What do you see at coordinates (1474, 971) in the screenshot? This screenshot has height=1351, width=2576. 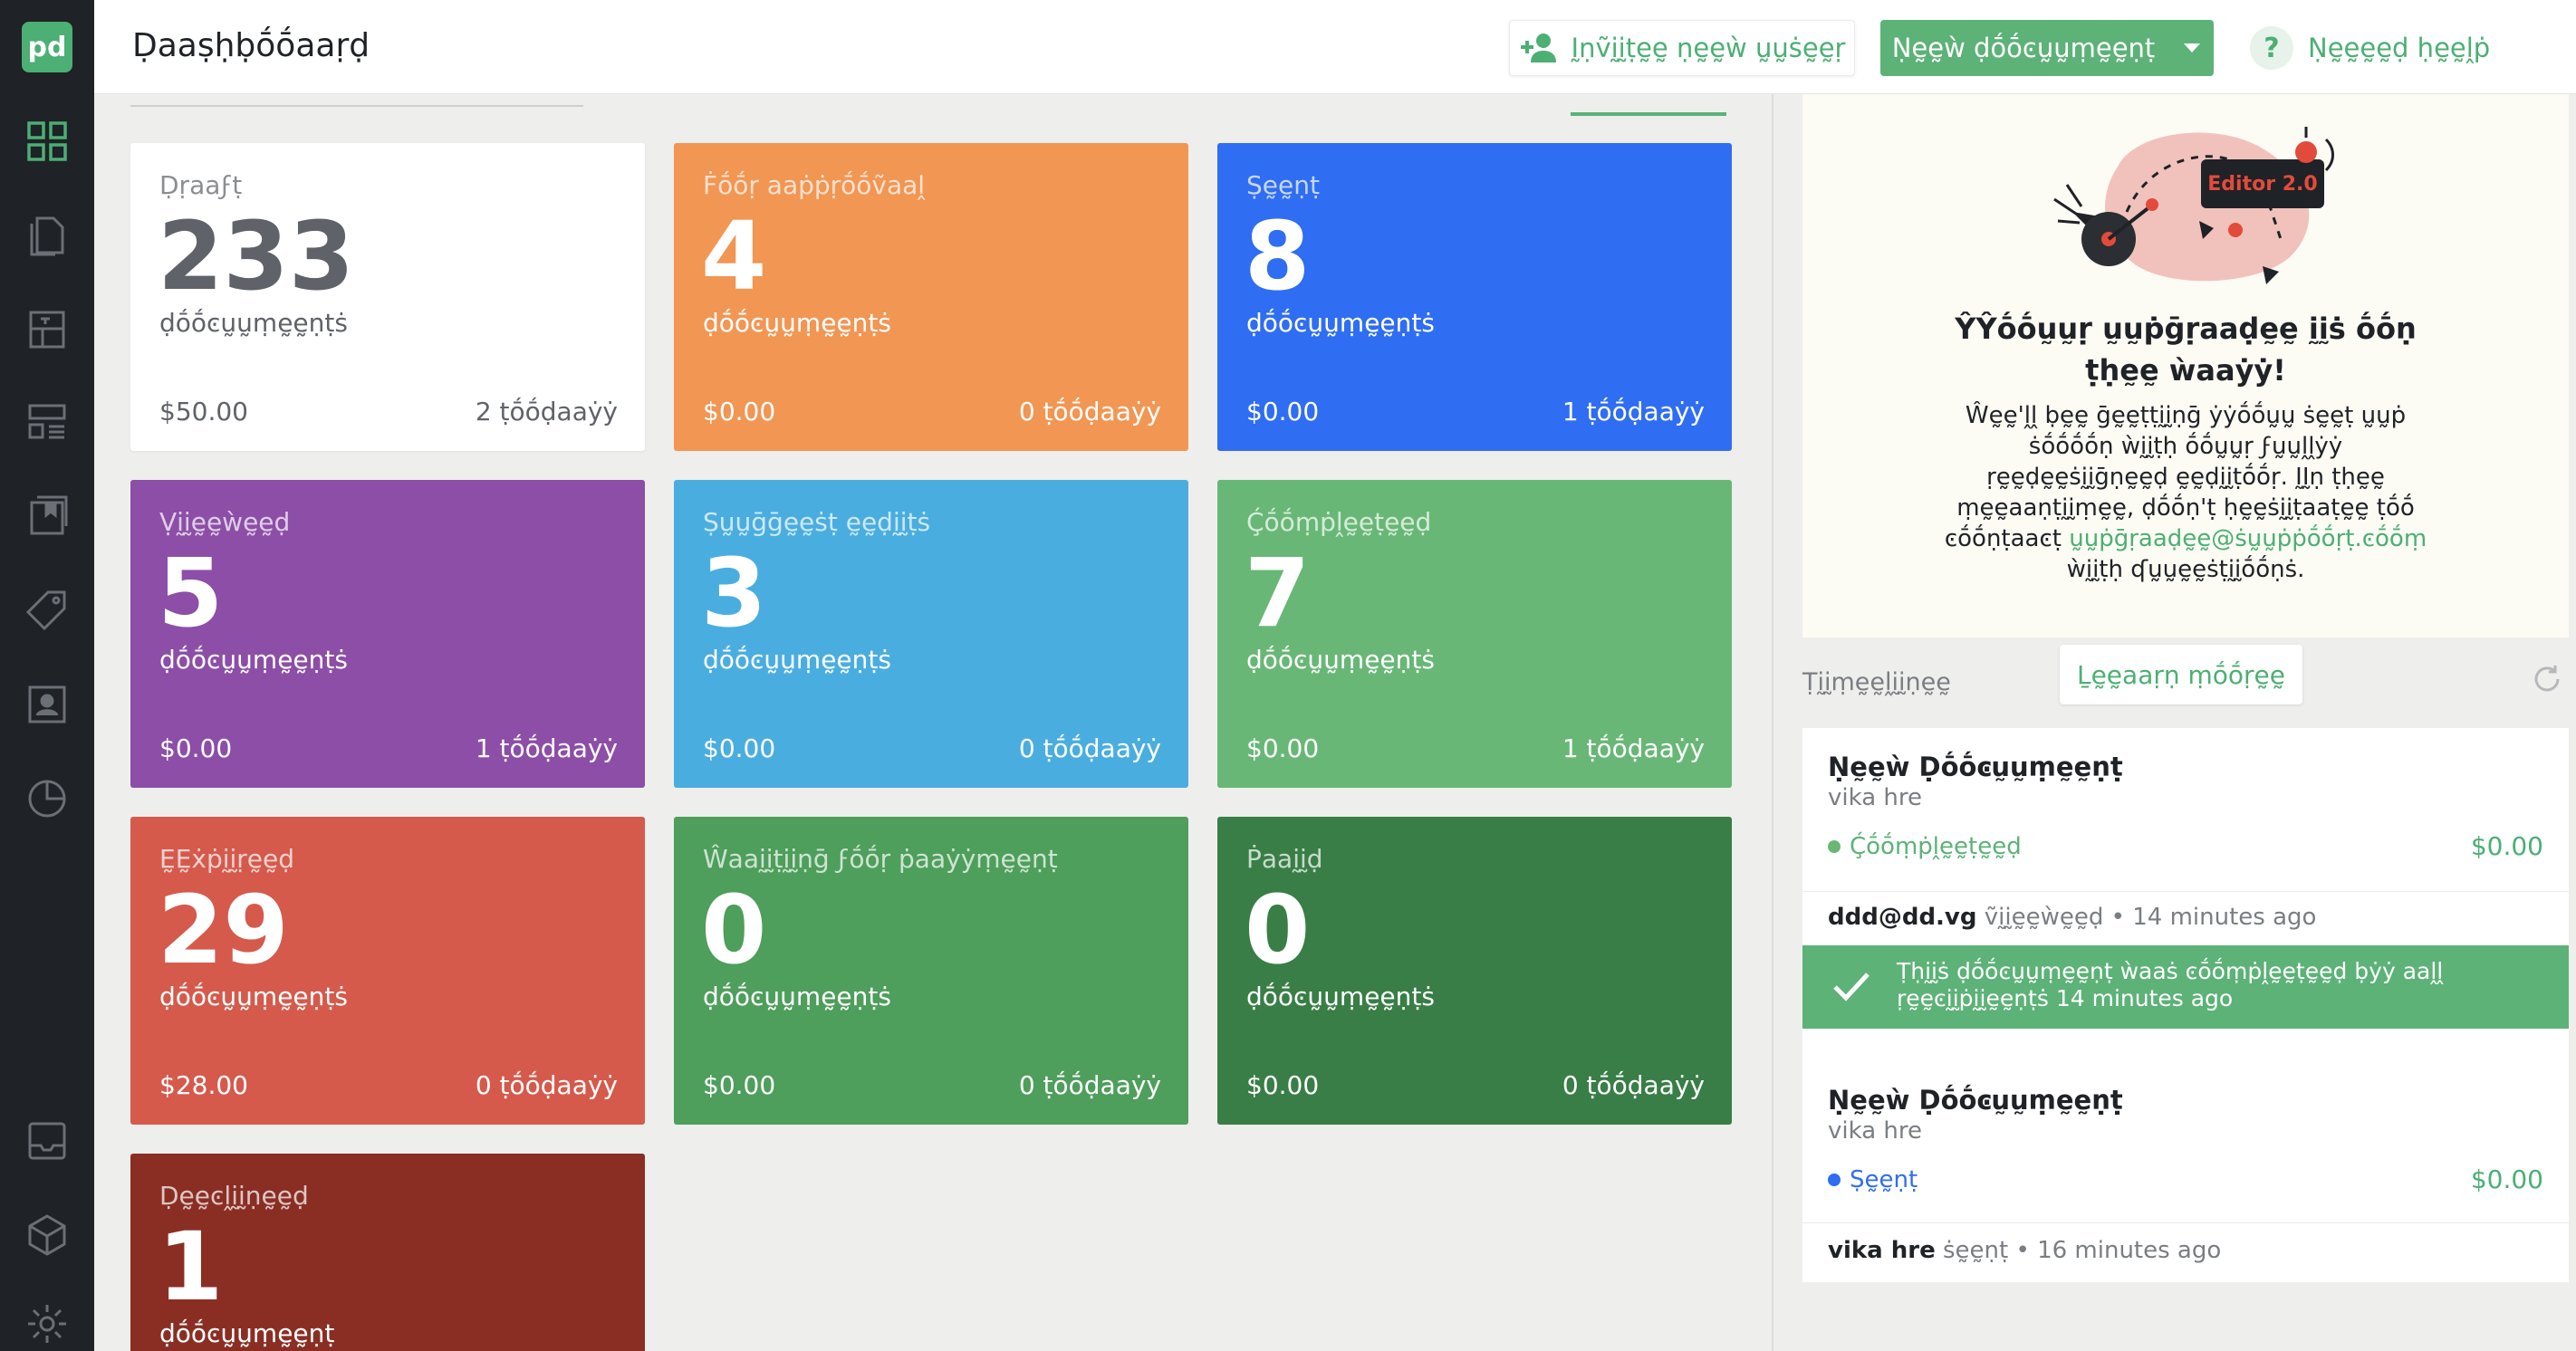 I see `status-card-paid: Ṗaaḭḭḍ 0 ḍṓṓͼṵṵṃḛḛṇṭṡ $0.00 0 ṭṓṓḍaaẏẏ` at bounding box center [1474, 971].